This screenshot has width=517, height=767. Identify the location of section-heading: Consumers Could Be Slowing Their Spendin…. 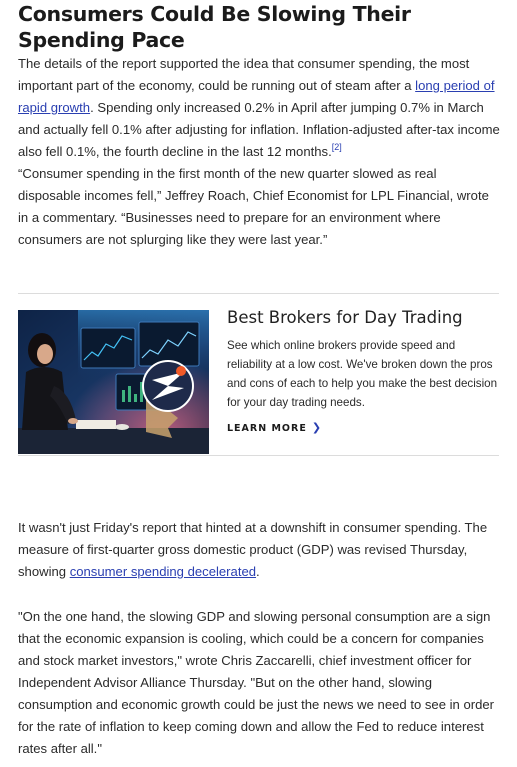
(214, 27).